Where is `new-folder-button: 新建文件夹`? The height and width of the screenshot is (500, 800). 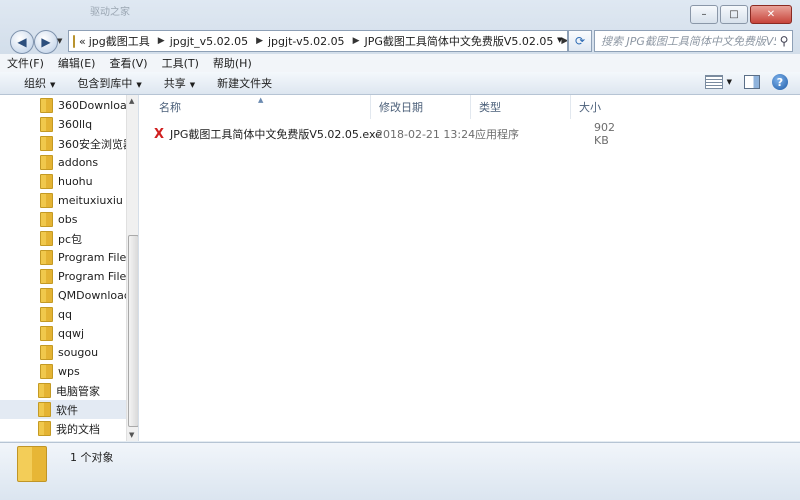
new-folder-button: 新建文件夹 is located at coordinates (244, 83).